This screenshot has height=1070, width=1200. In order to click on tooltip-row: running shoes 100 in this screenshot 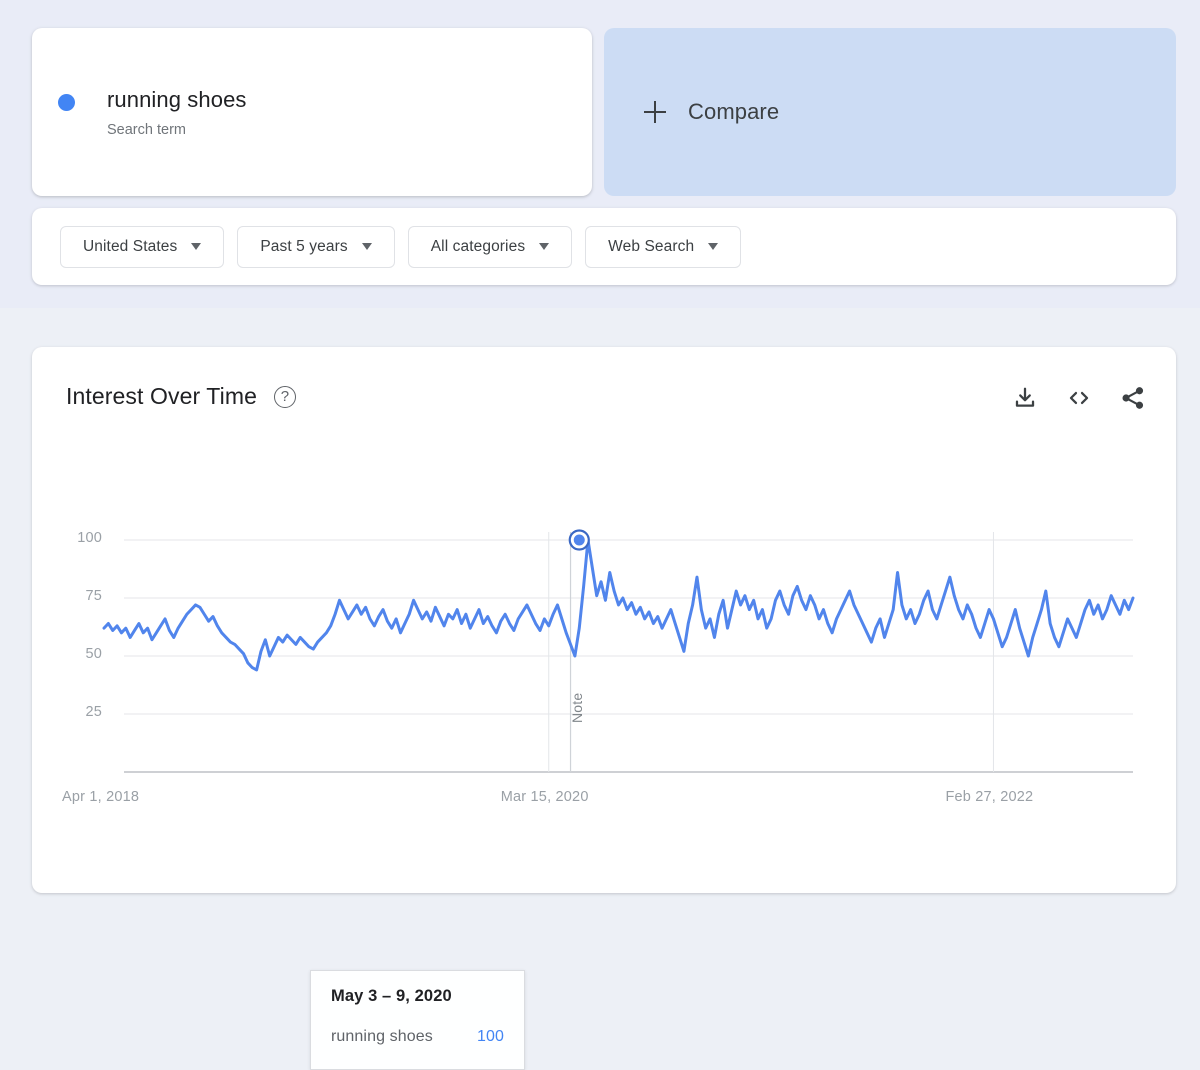, I will do `click(417, 1037)`.